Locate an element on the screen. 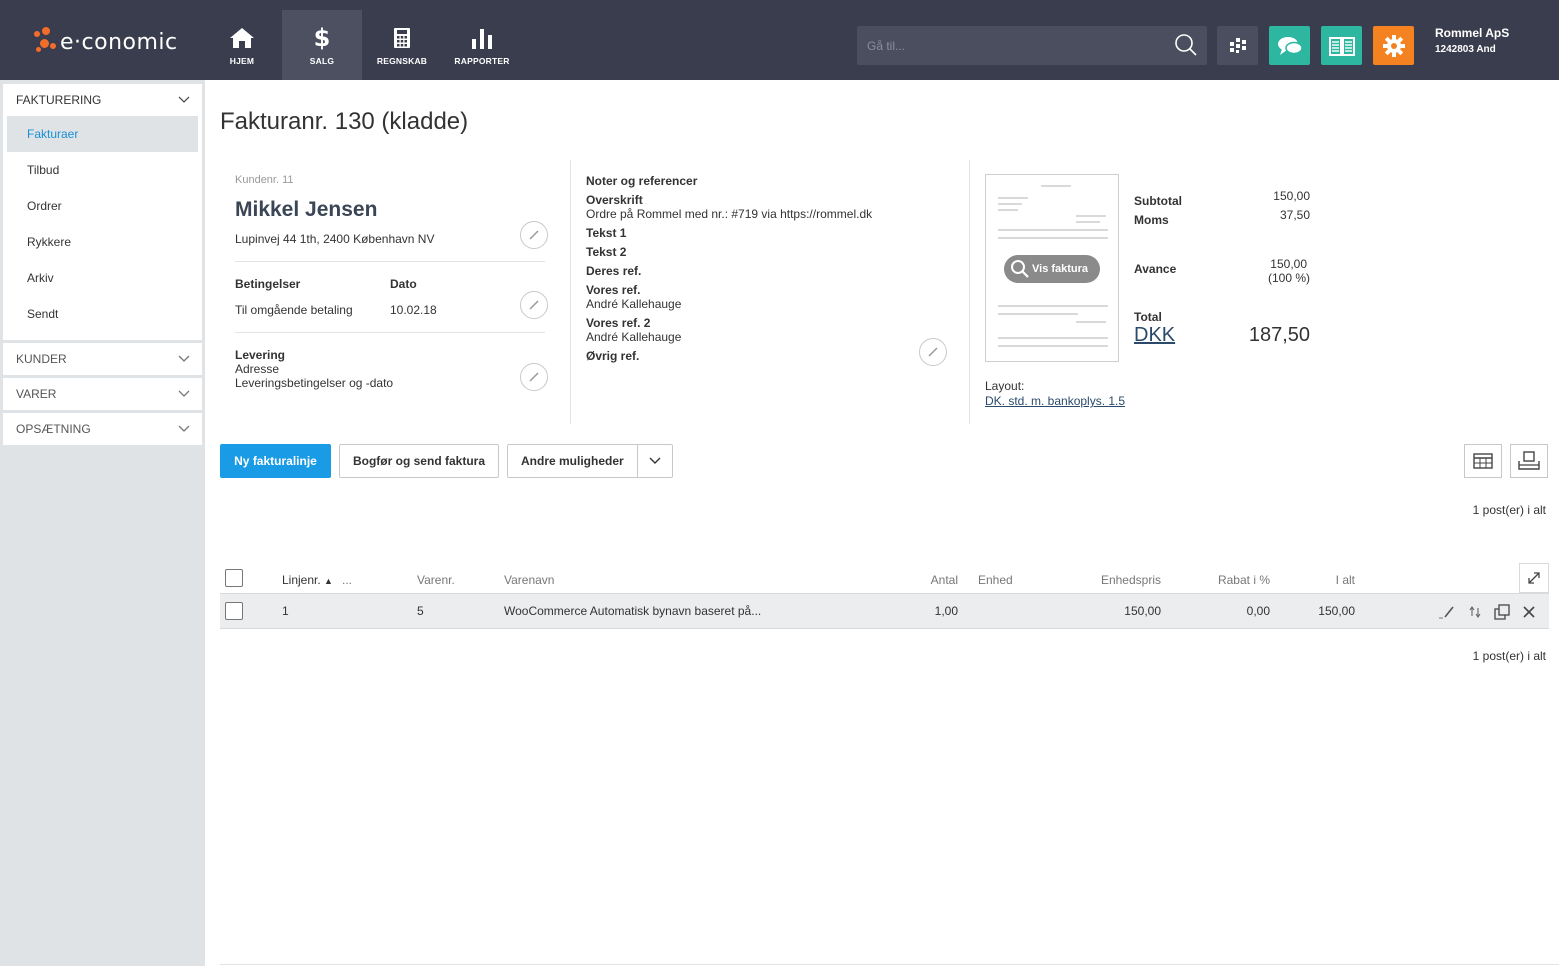 This screenshot has width=1559, height=966. cell-item-no: 5 is located at coordinates (420, 611).